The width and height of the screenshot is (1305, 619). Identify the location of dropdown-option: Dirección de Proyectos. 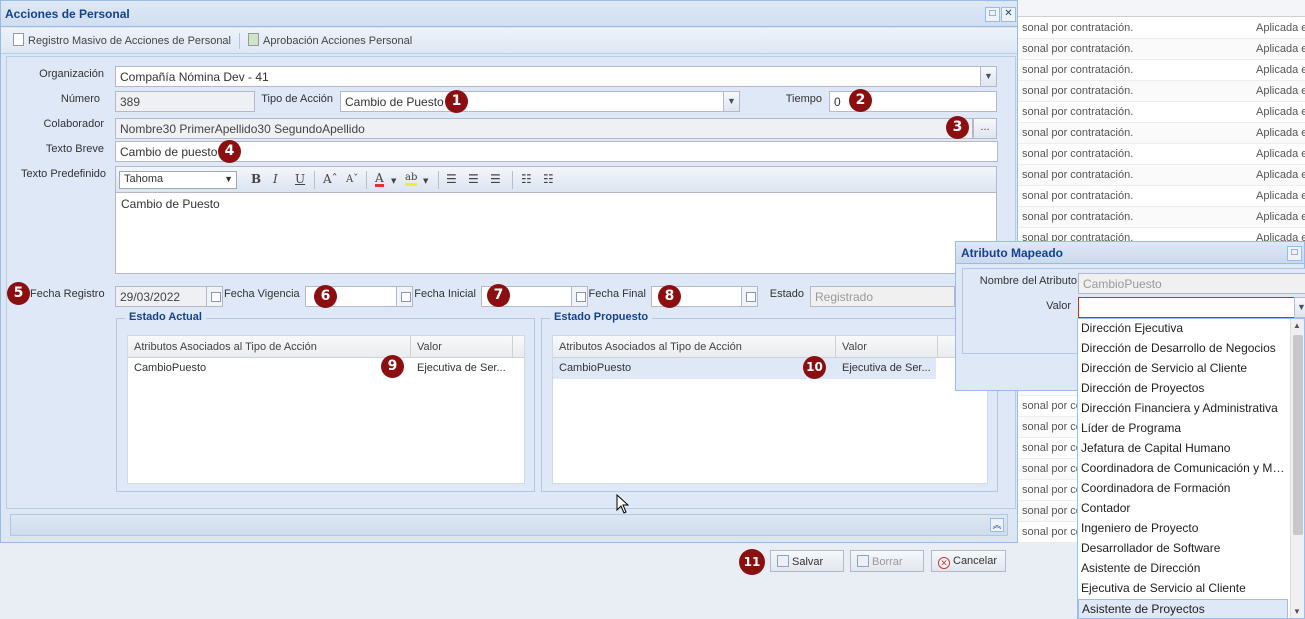
(1183, 389).